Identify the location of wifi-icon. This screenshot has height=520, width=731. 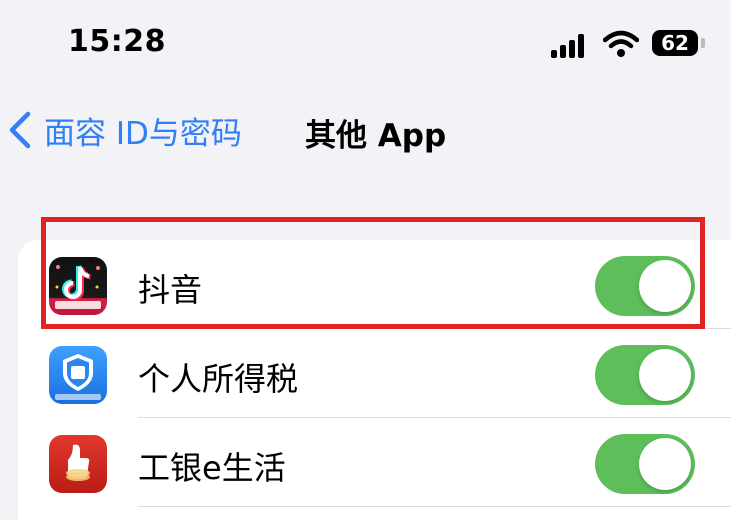
(621, 43).